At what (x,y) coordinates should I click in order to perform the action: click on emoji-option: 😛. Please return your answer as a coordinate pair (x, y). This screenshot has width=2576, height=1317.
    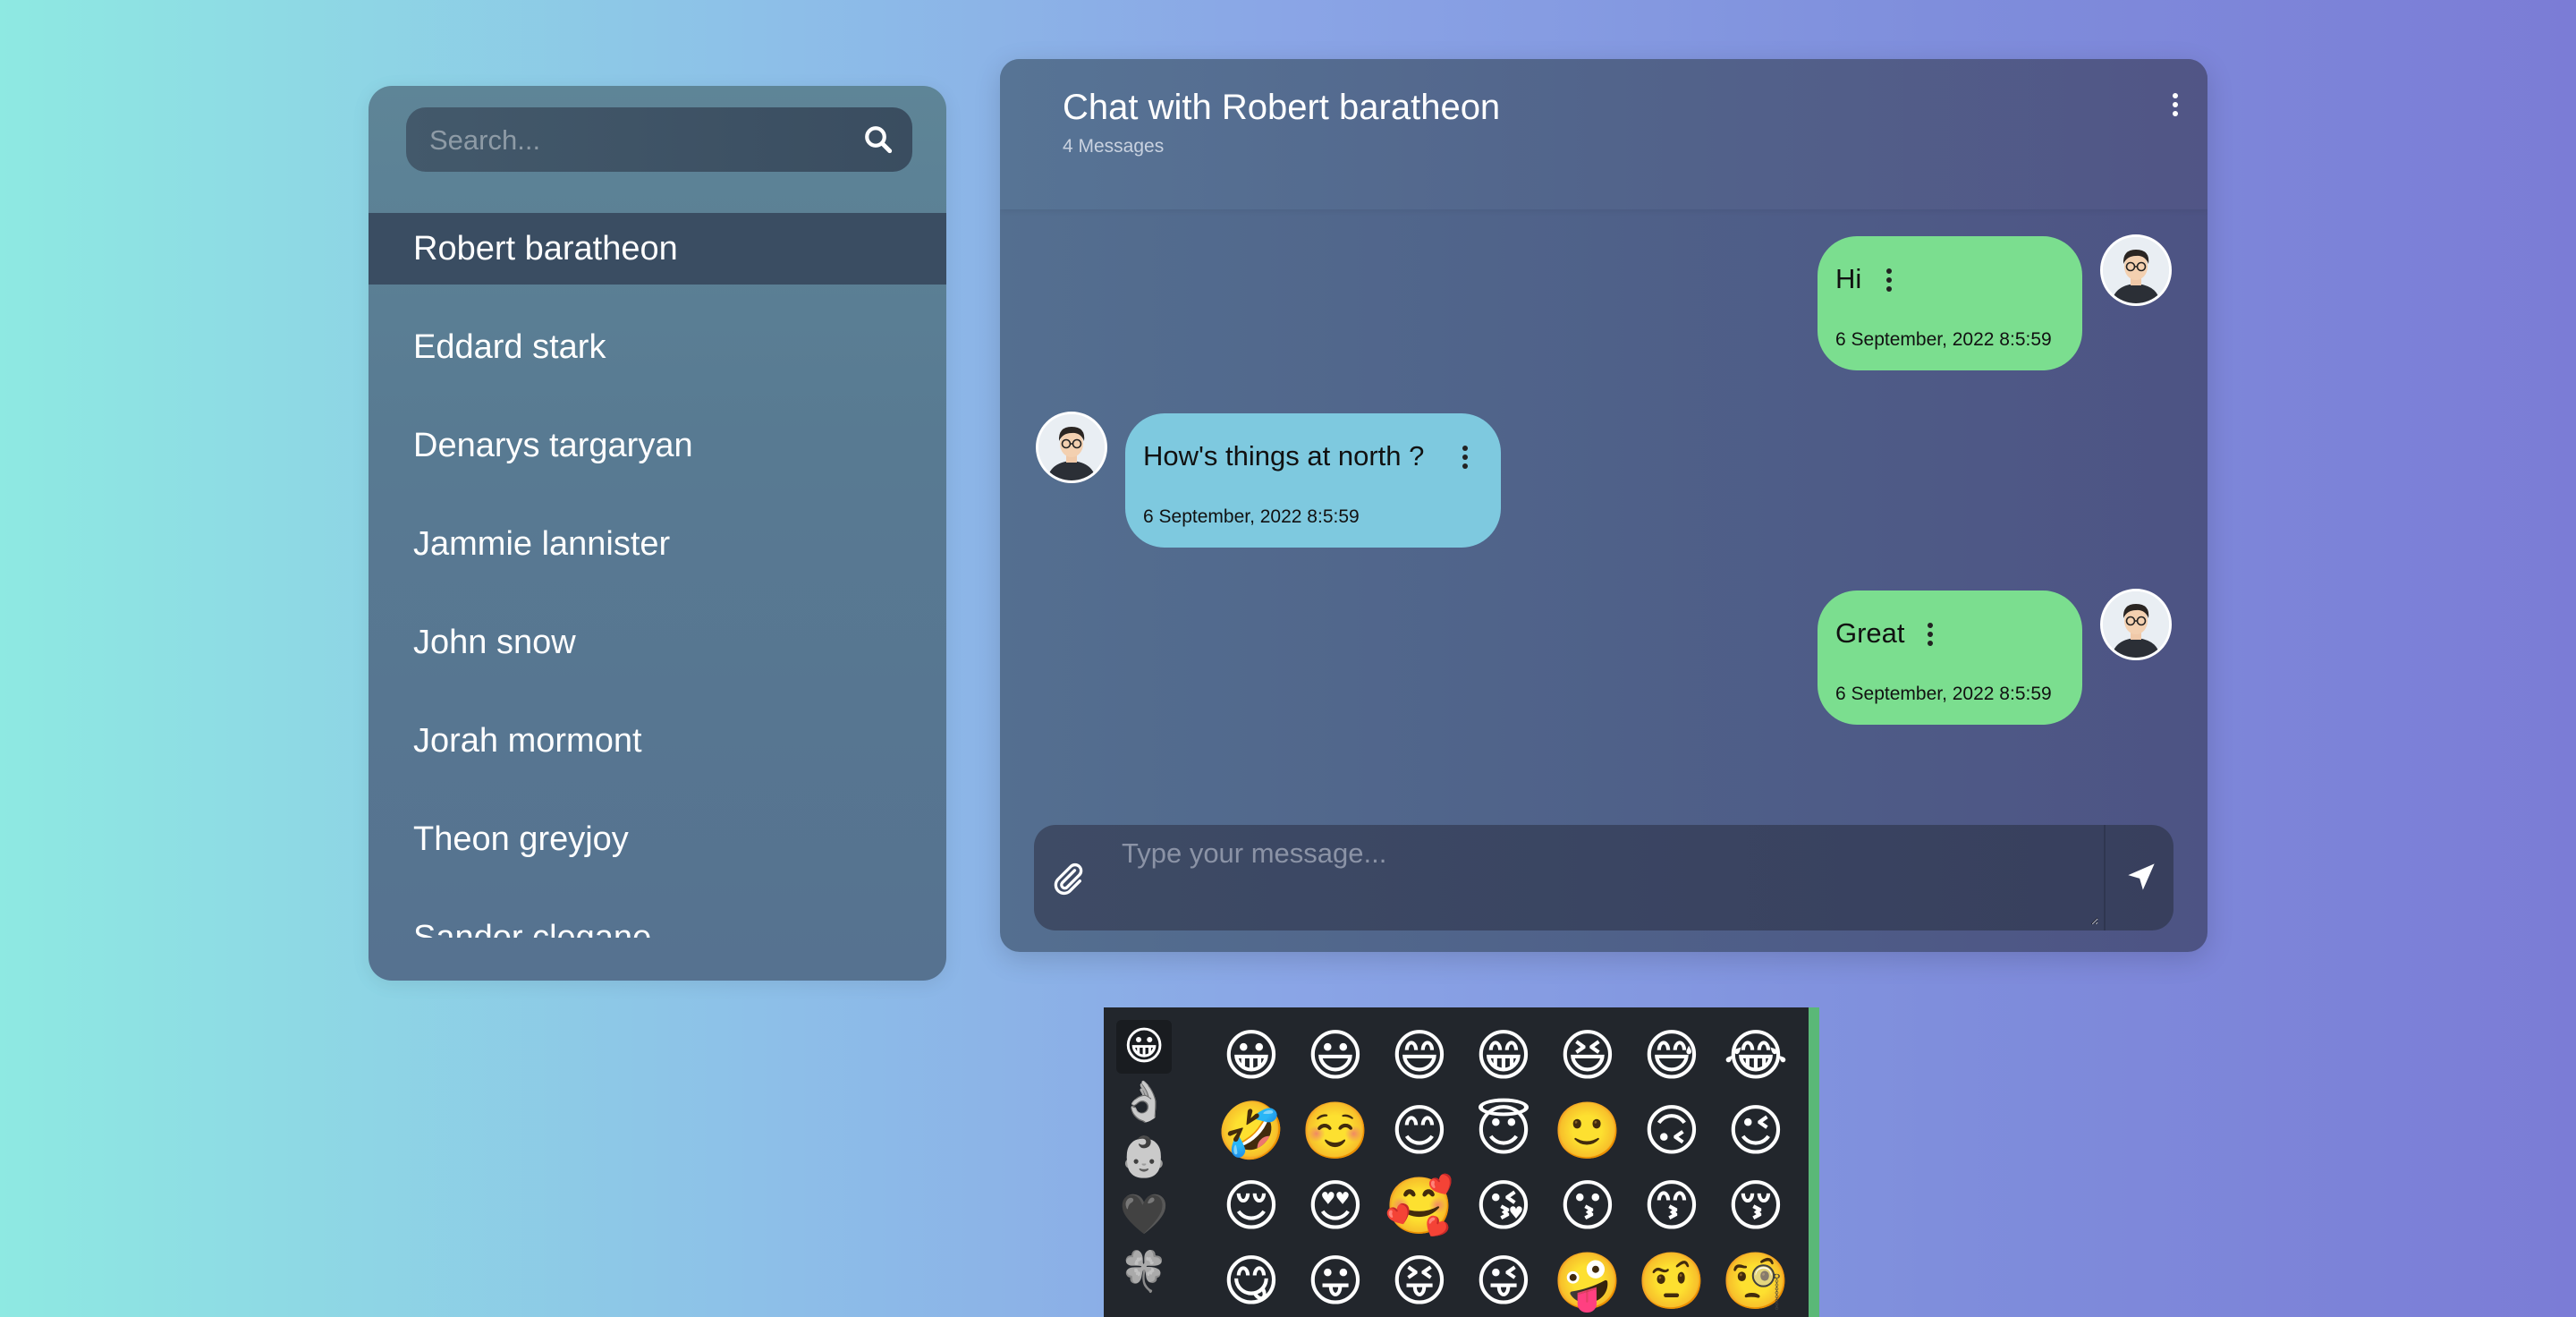
    Looking at the image, I should click on (1335, 1280).